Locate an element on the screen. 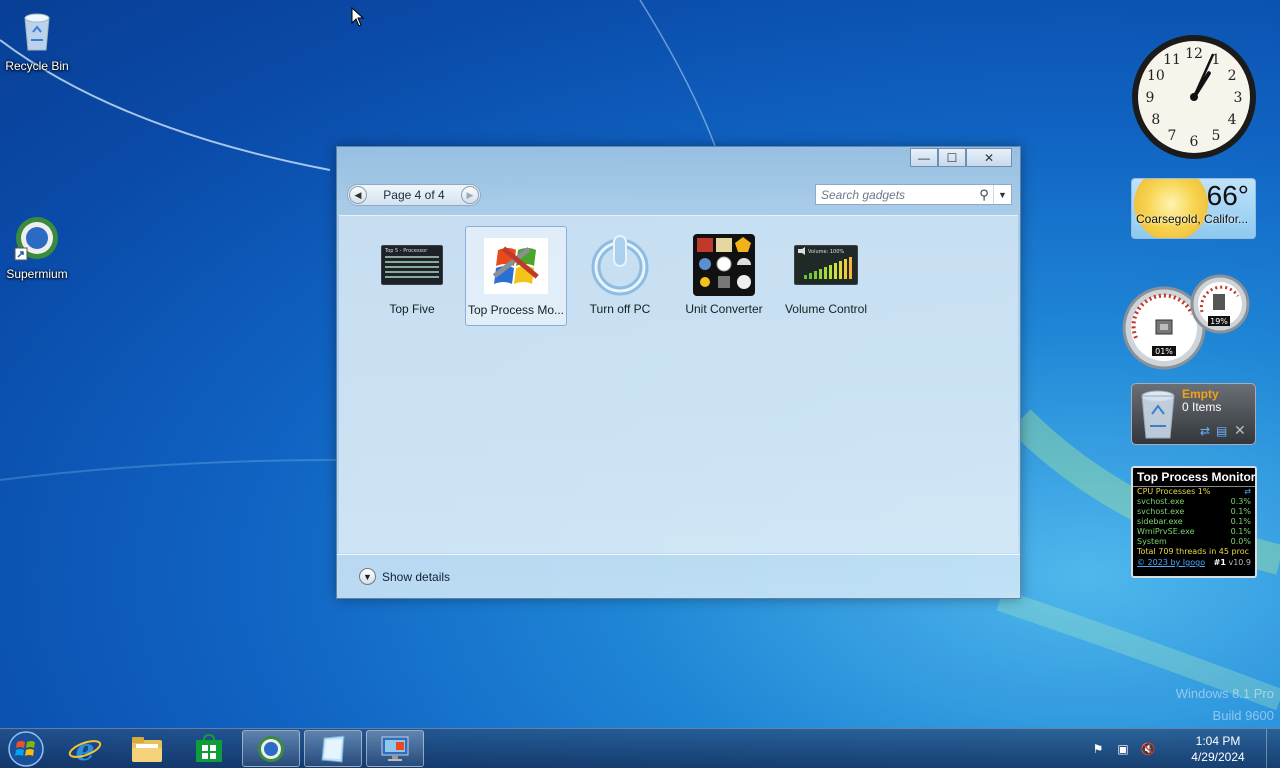 The image size is (1280, 768). gadget-volume-control: Volume: 100% Volume Control is located at coordinates (826, 276).